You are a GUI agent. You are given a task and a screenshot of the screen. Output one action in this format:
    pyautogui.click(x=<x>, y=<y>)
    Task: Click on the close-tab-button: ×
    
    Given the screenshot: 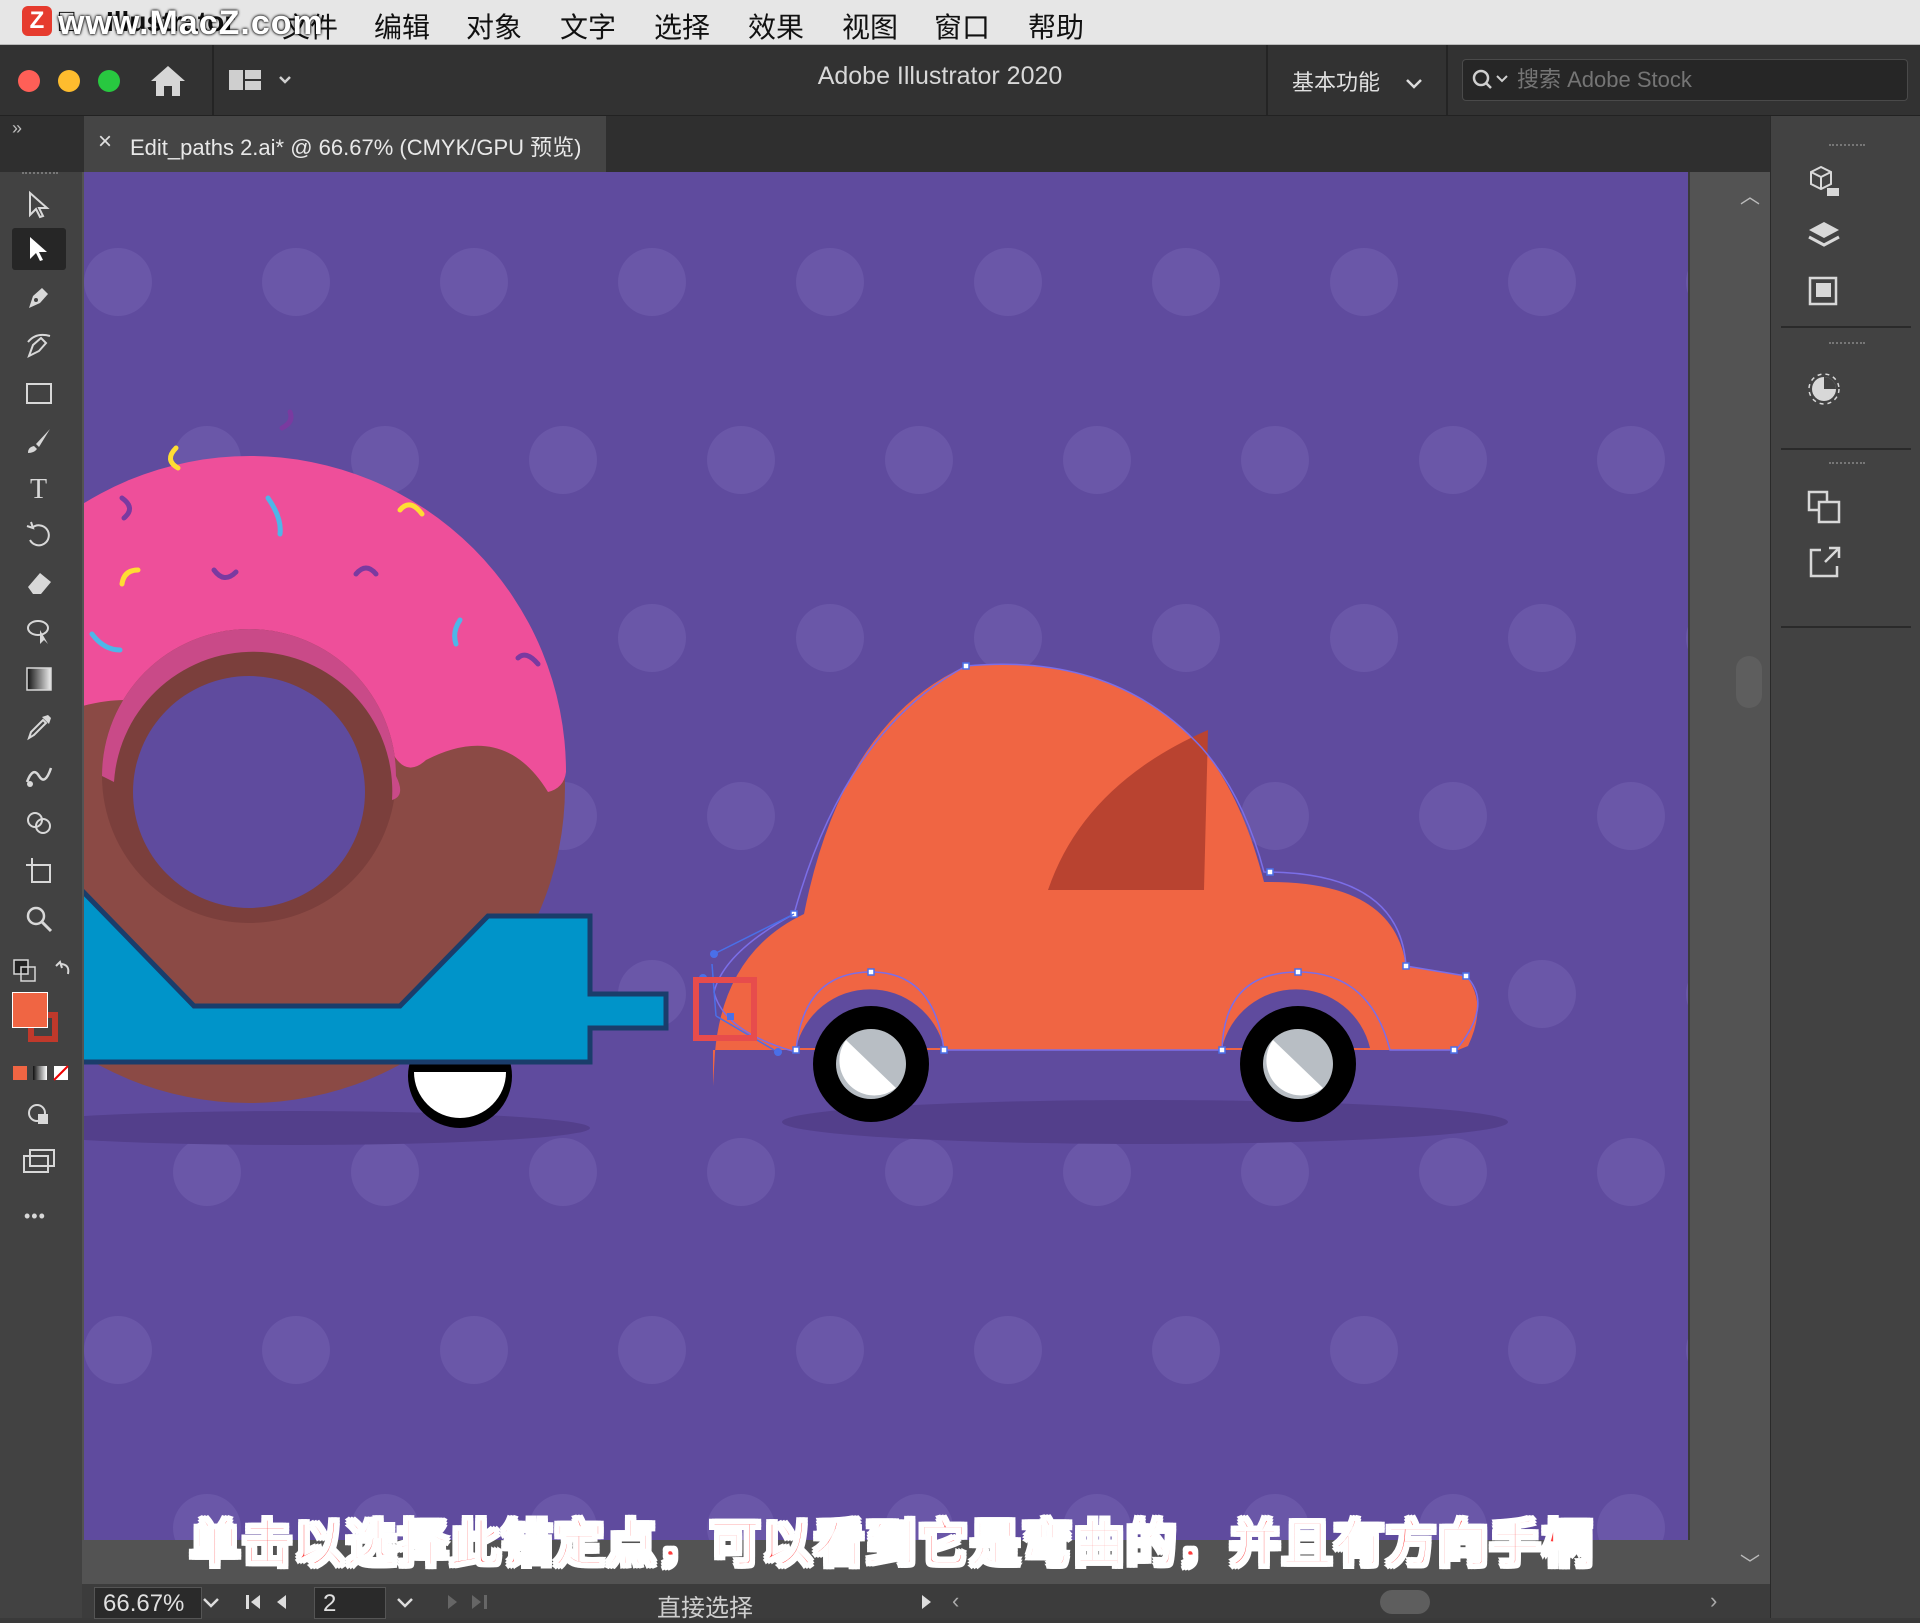 What is the action you would take?
    pyautogui.click(x=105, y=142)
    